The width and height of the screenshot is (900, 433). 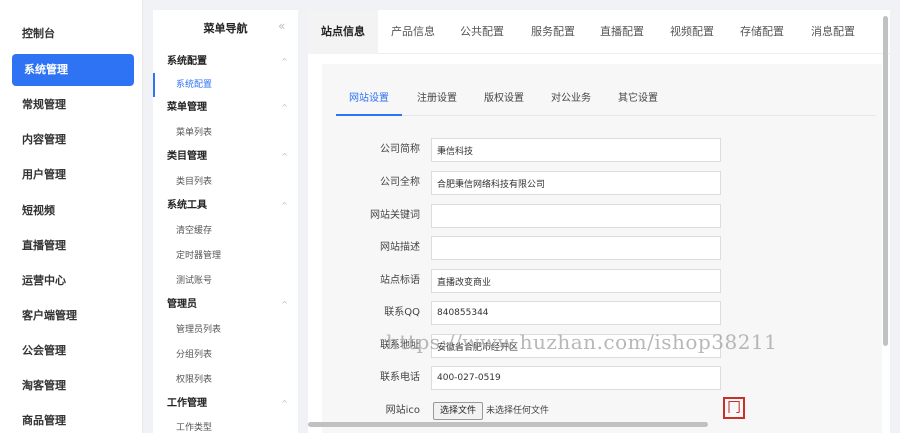 What do you see at coordinates (734, 408) in the screenshot?
I see `stamp-icon: 冂` at bounding box center [734, 408].